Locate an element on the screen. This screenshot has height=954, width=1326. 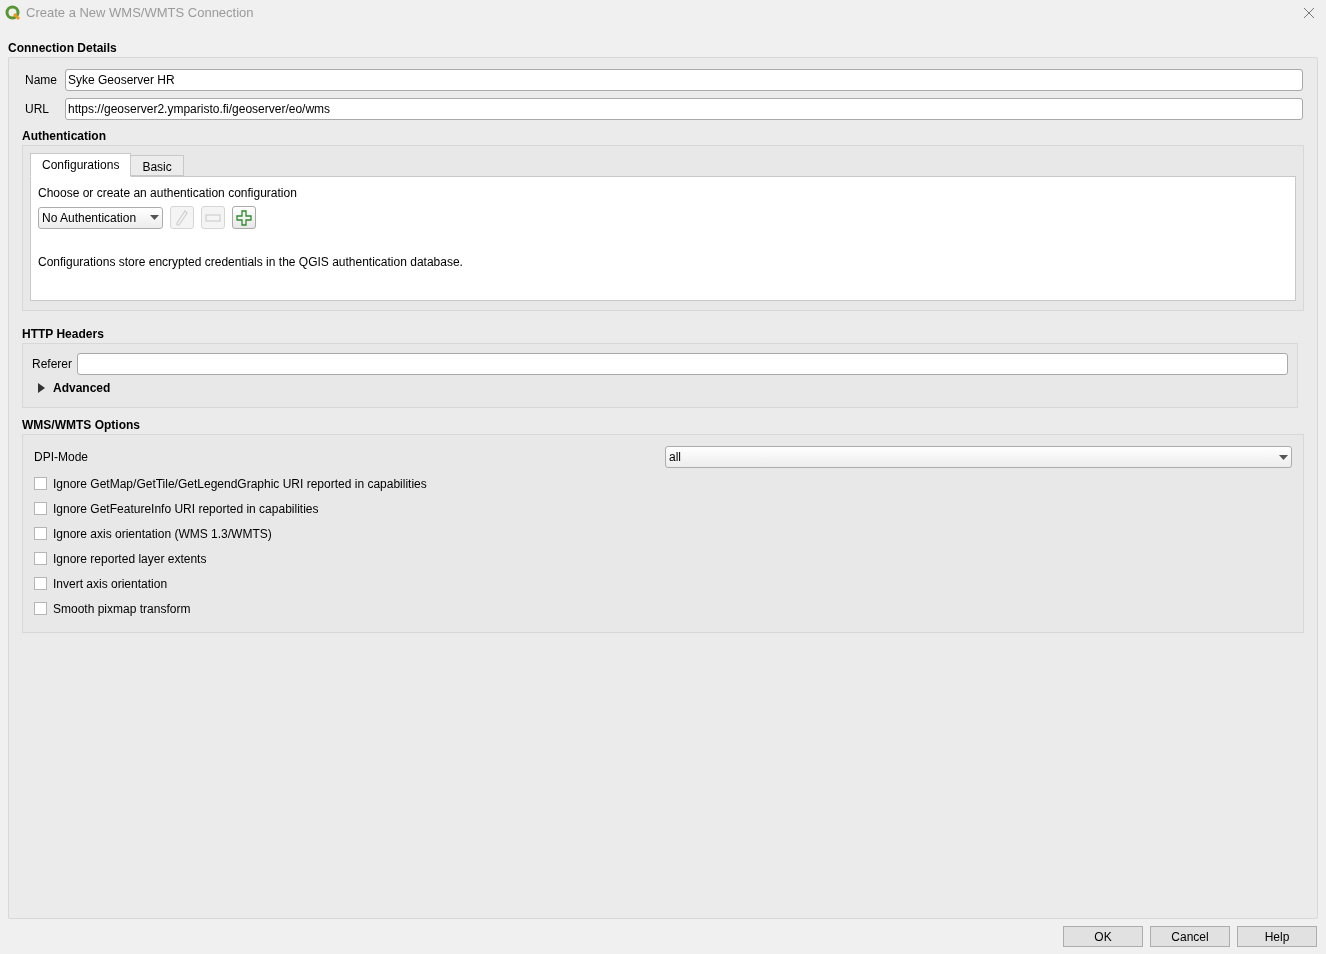
text-field: Syke Geoserver HR is located at coordinates (684, 80).